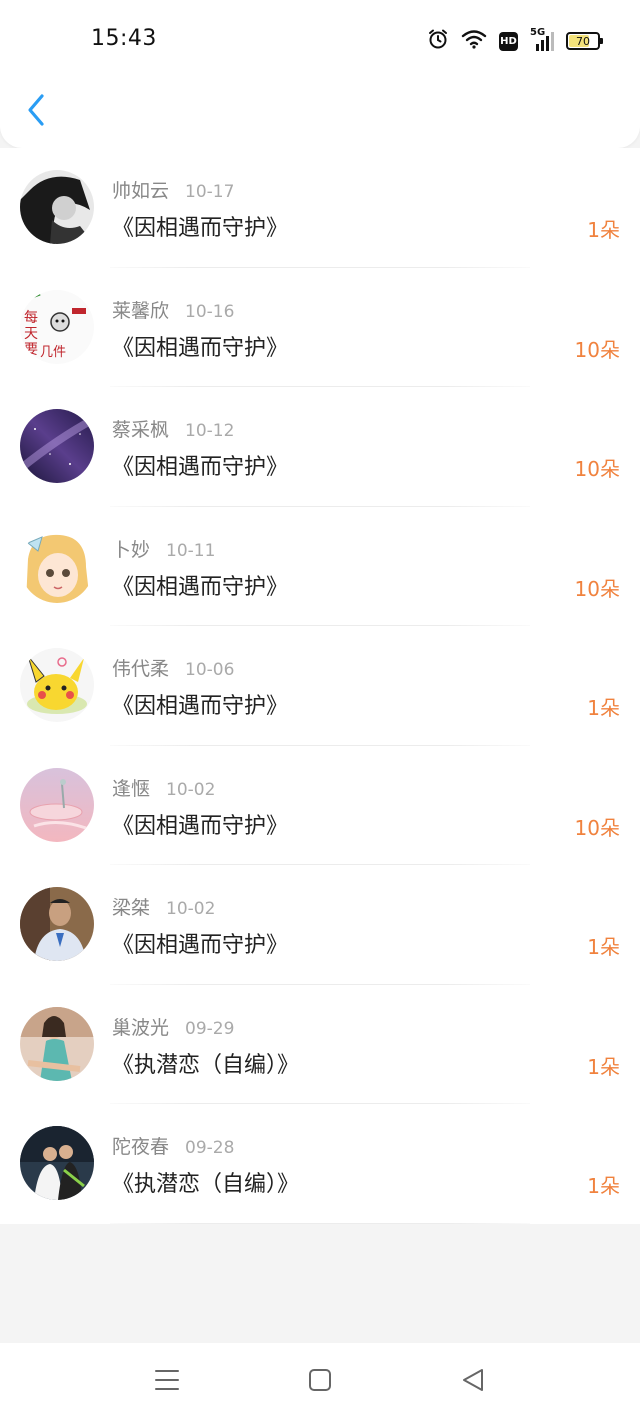 The width and height of the screenshot is (640, 1422). What do you see at coordinates (320, 1164) in the screenshot?
I see `list-item-9: 陀夜春 09-28 《执潜恋（自编）》 1朵` at bounding box center [320, 1164].